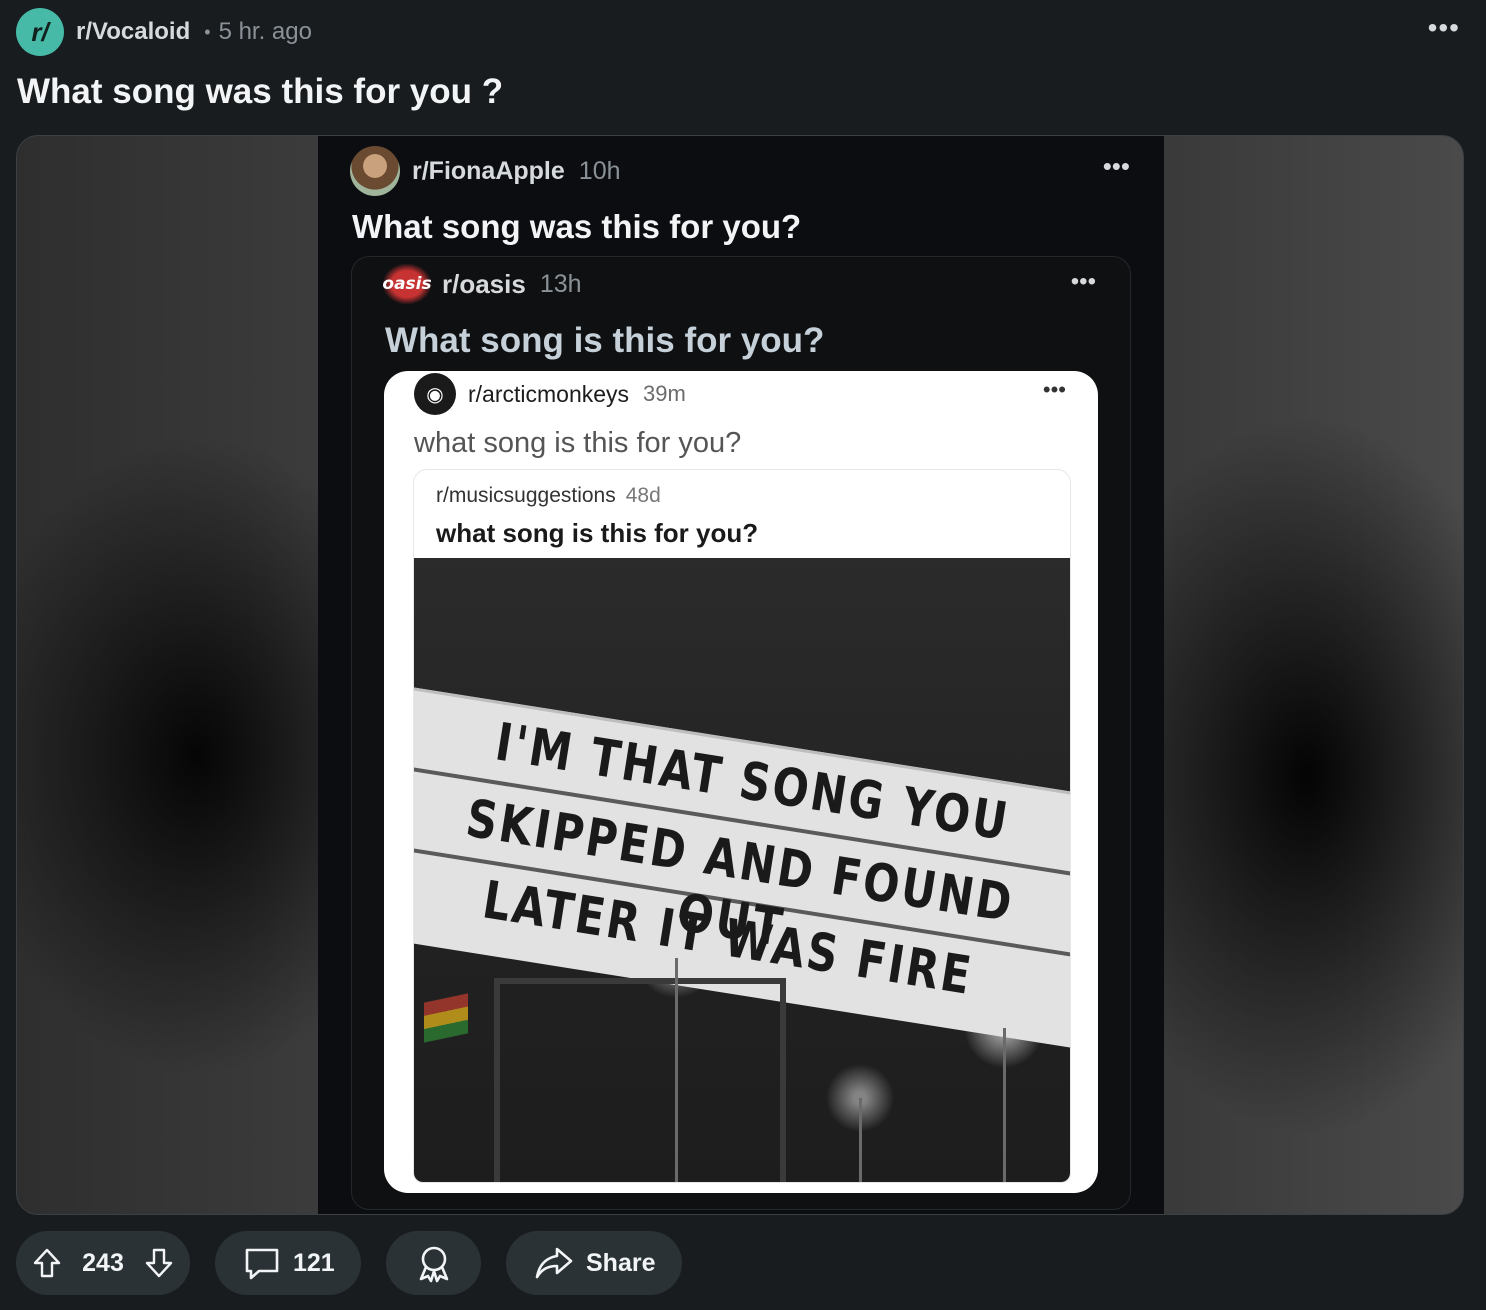 This screenshot has width=1486, height=1310. Describe the element at coordinates (640, 1080) in the screenshot. I see `truck-frame` at that location.